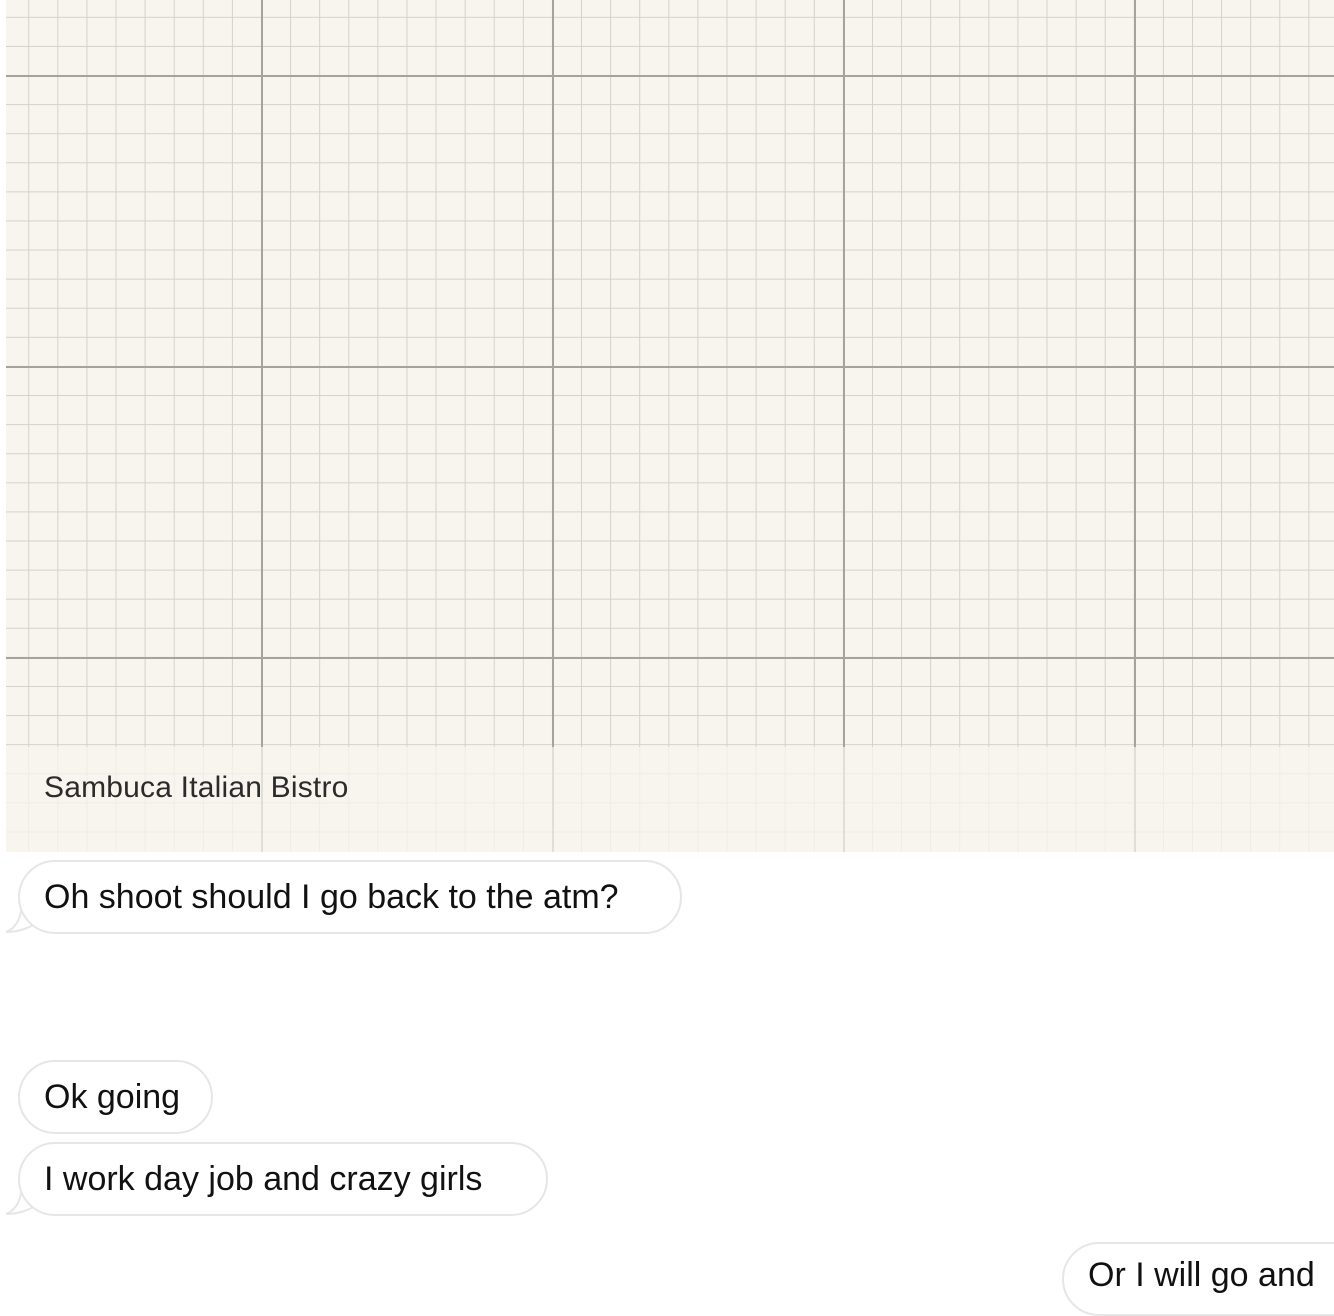  I want to click on message-text: Ok going, so click(112, 1097).